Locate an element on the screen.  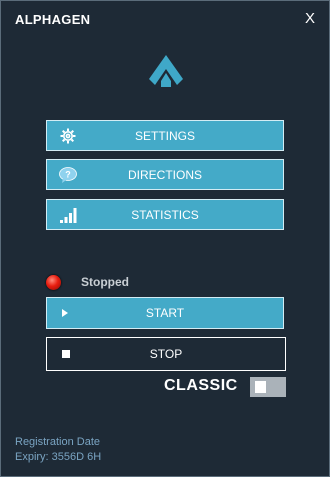
question-bubble-icon: ? is located at coordinates (68, 175).